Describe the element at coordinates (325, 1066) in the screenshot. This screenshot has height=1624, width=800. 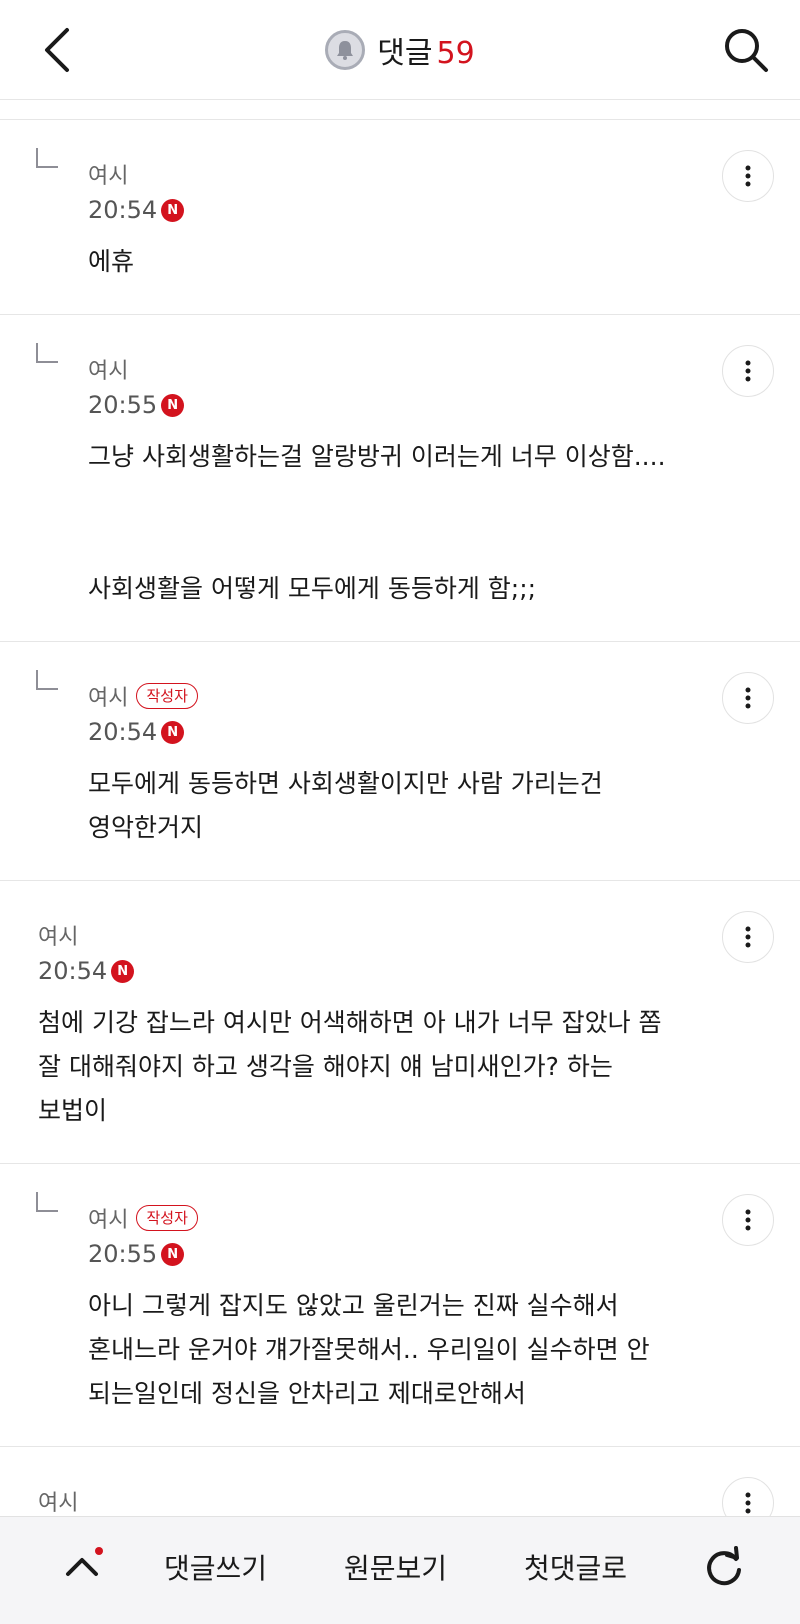
I see `comment-line: 잘 대해줘야지 하고 생각을 해야지 얘 남미새인가? 하는` at that location.